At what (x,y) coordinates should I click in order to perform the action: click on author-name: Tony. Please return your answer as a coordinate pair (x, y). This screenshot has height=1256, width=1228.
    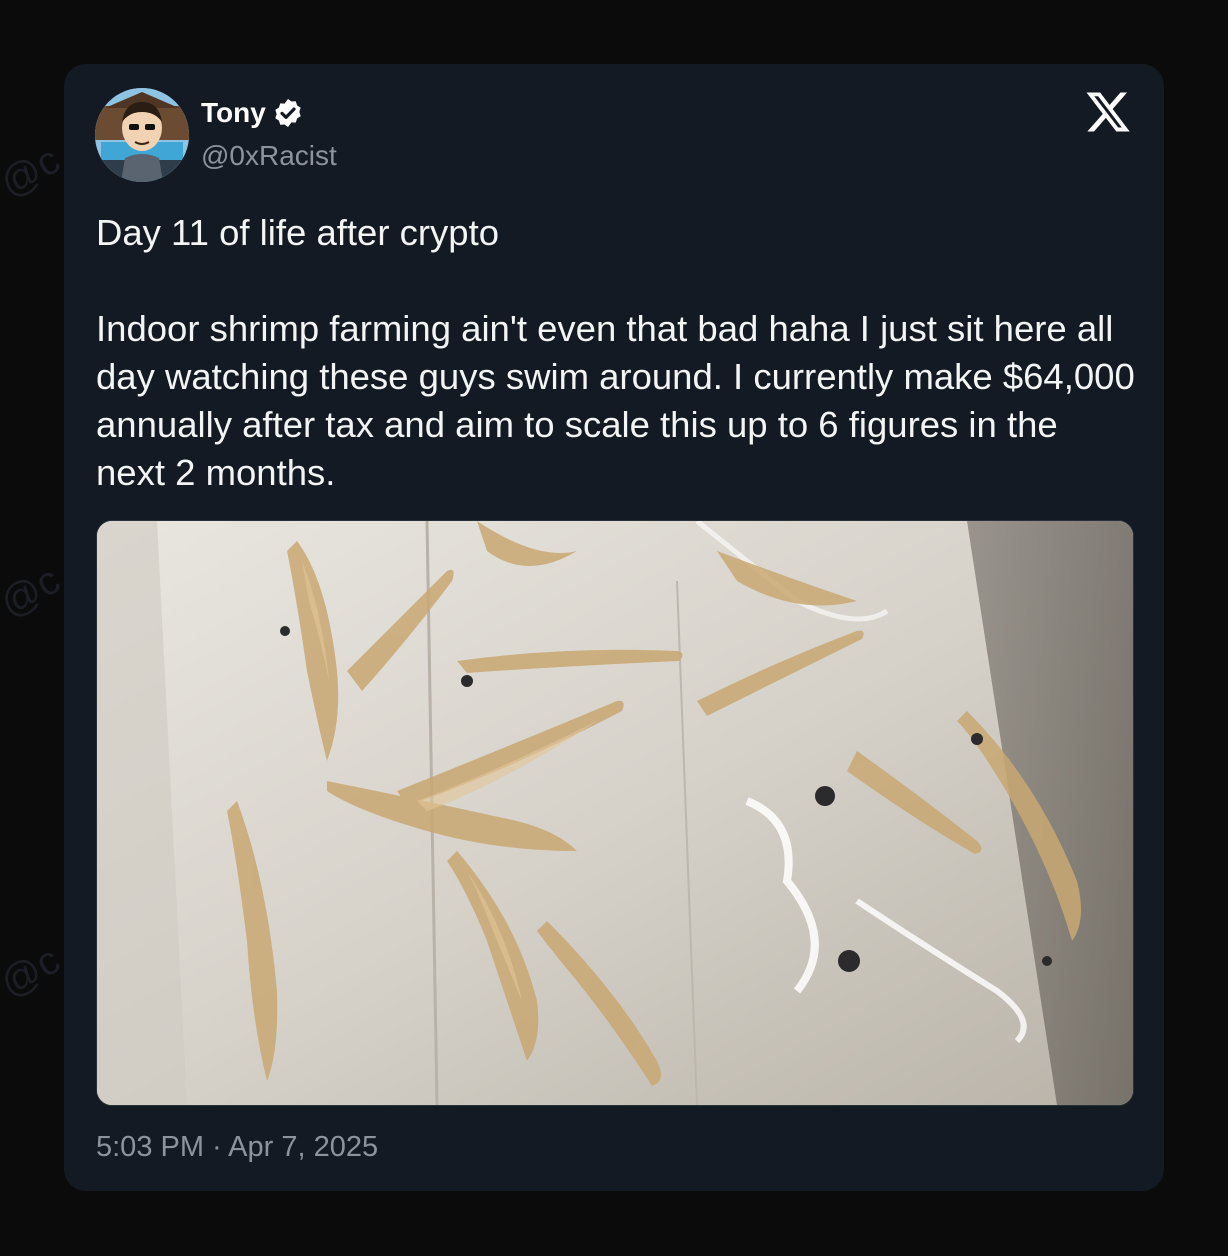
    Looking at the image, I should click on (233, 113).